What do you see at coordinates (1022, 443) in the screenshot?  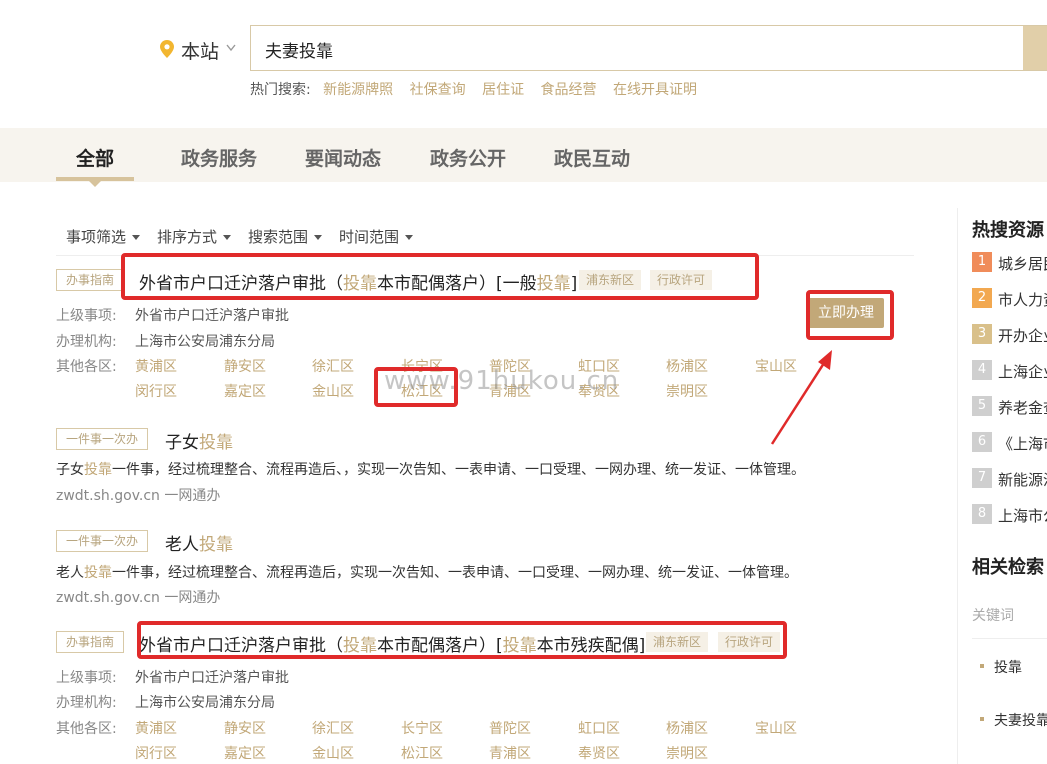 I see `hot-resource-link: 《上海市` at bounding box center [1022, 443].